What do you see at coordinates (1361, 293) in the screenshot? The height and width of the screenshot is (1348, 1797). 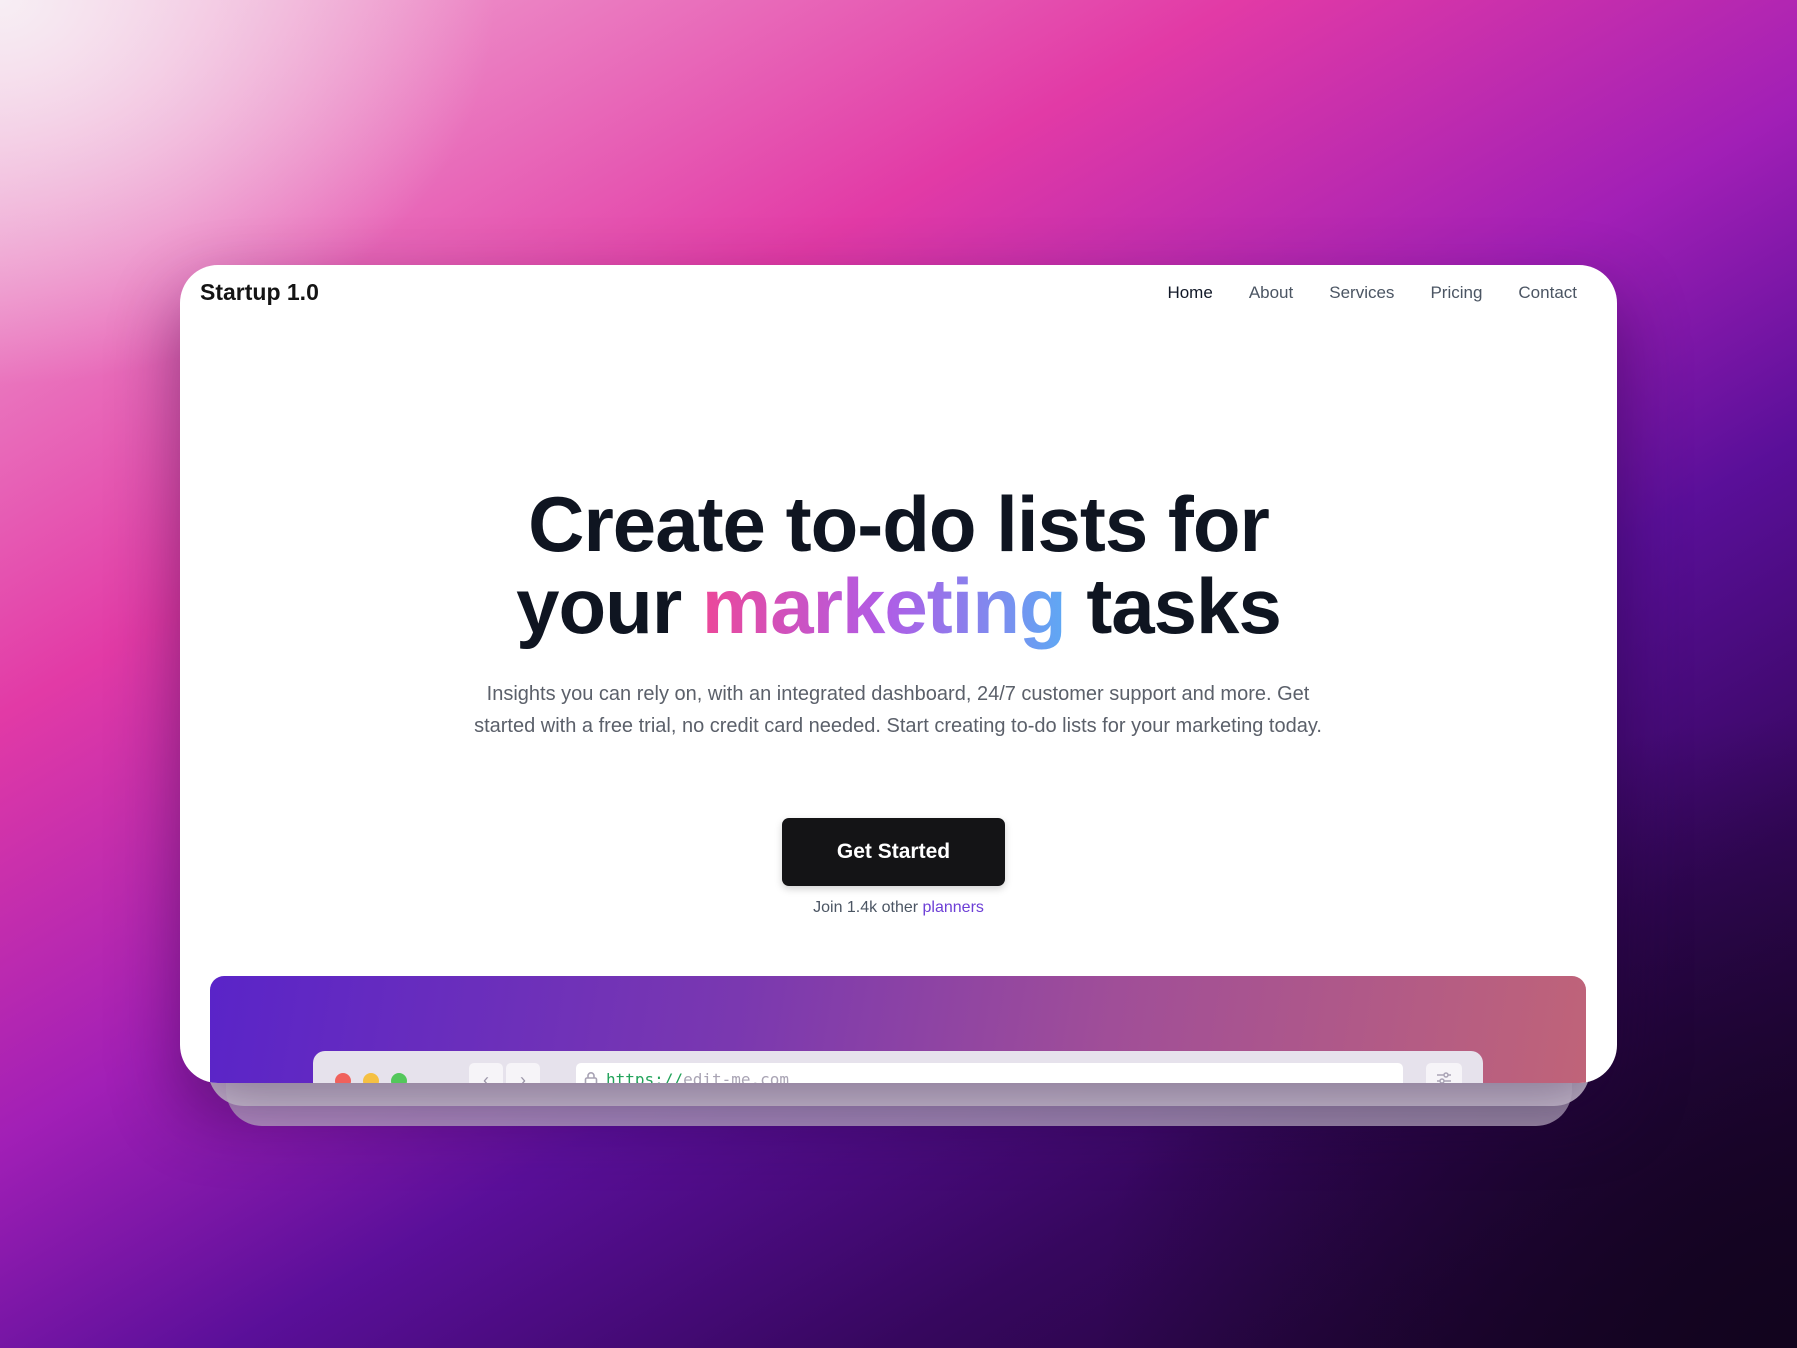 I see `nav-services: Services` at bounding box center [1361, 293].